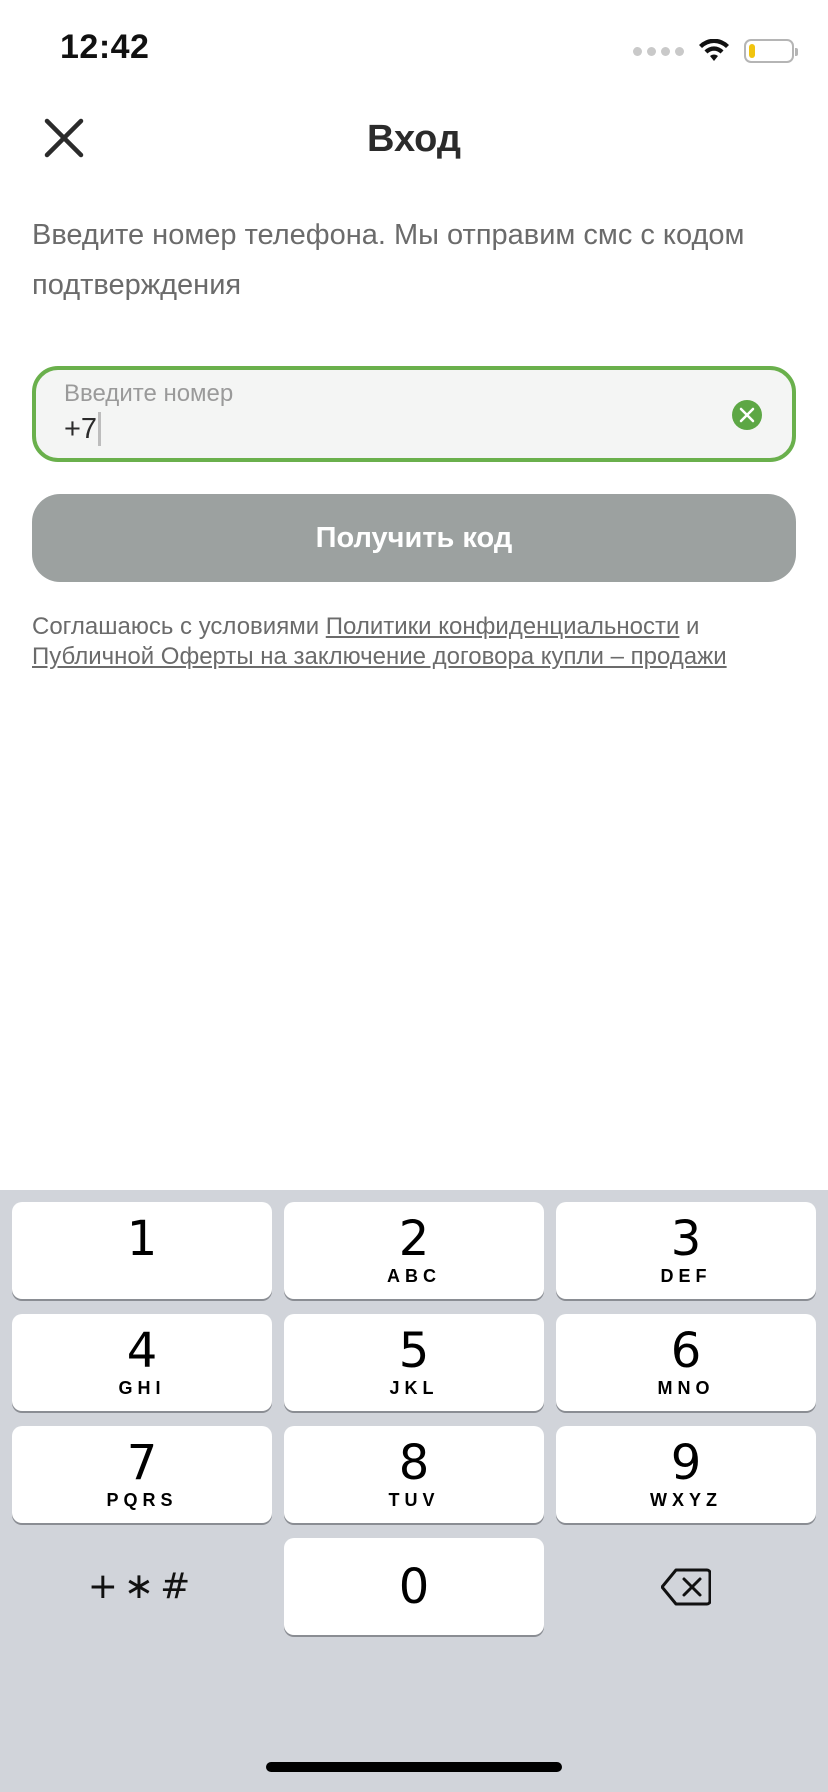 The image size is (828, 1792). What do you see at coordinates (142, 1387) in the screenshot?
I see `key-letters: GHI` at bounding box center [142, 1387].